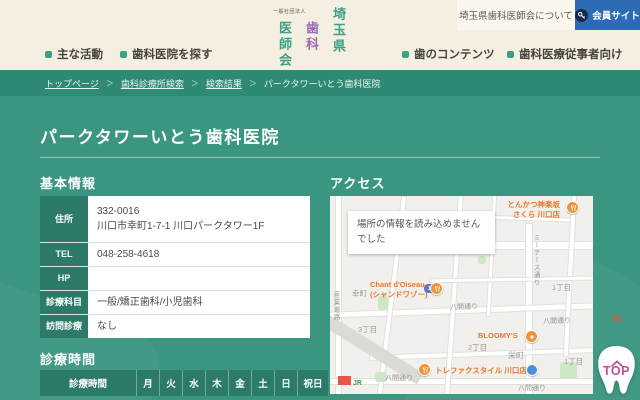 The height and width of the screenshot is (400, 640). Describe the element at coordinates (397, 284) in the screenshot. I see `poi-label-line: Chant d'Oiseau` at that location.